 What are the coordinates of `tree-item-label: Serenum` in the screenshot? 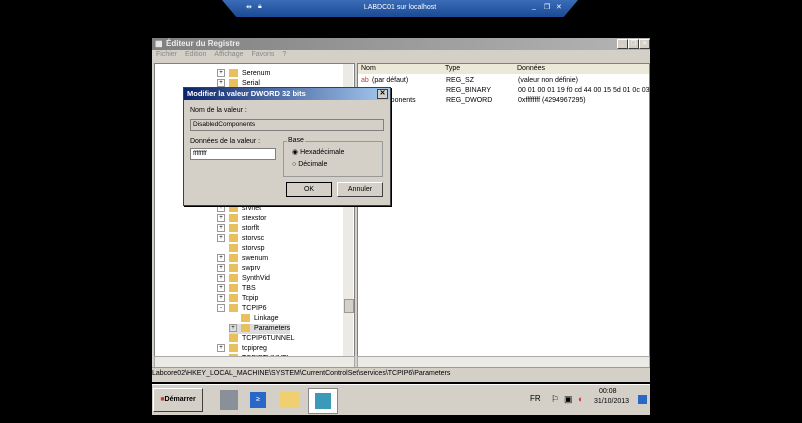 It's located at (256, 73).